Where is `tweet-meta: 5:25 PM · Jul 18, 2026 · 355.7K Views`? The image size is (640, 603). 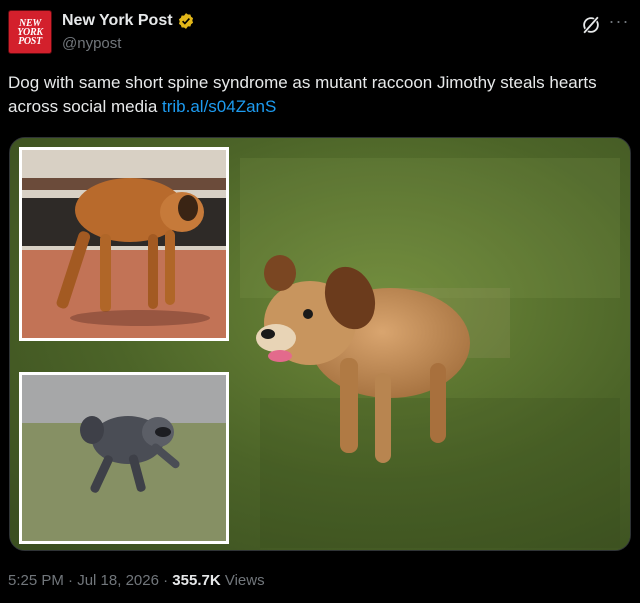 tweet-meta: 5:25 PM · Jul 18, 2026 · 355.7K Views is located at coordinates (136, 580).